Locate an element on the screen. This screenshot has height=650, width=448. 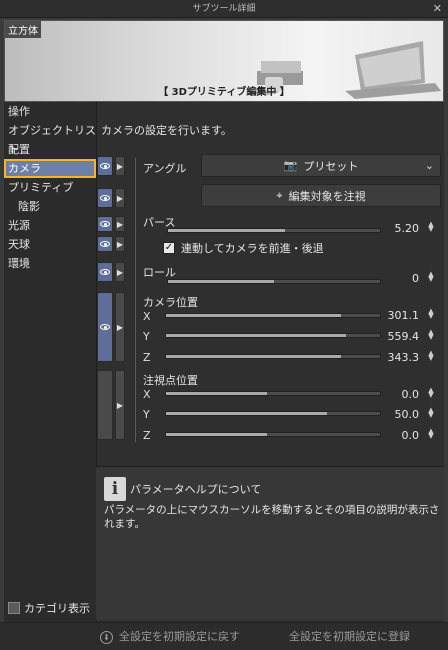
reset-defaults-button: ⬇ 全設定を初期設定に戻す is located at coordinates (170, 637).